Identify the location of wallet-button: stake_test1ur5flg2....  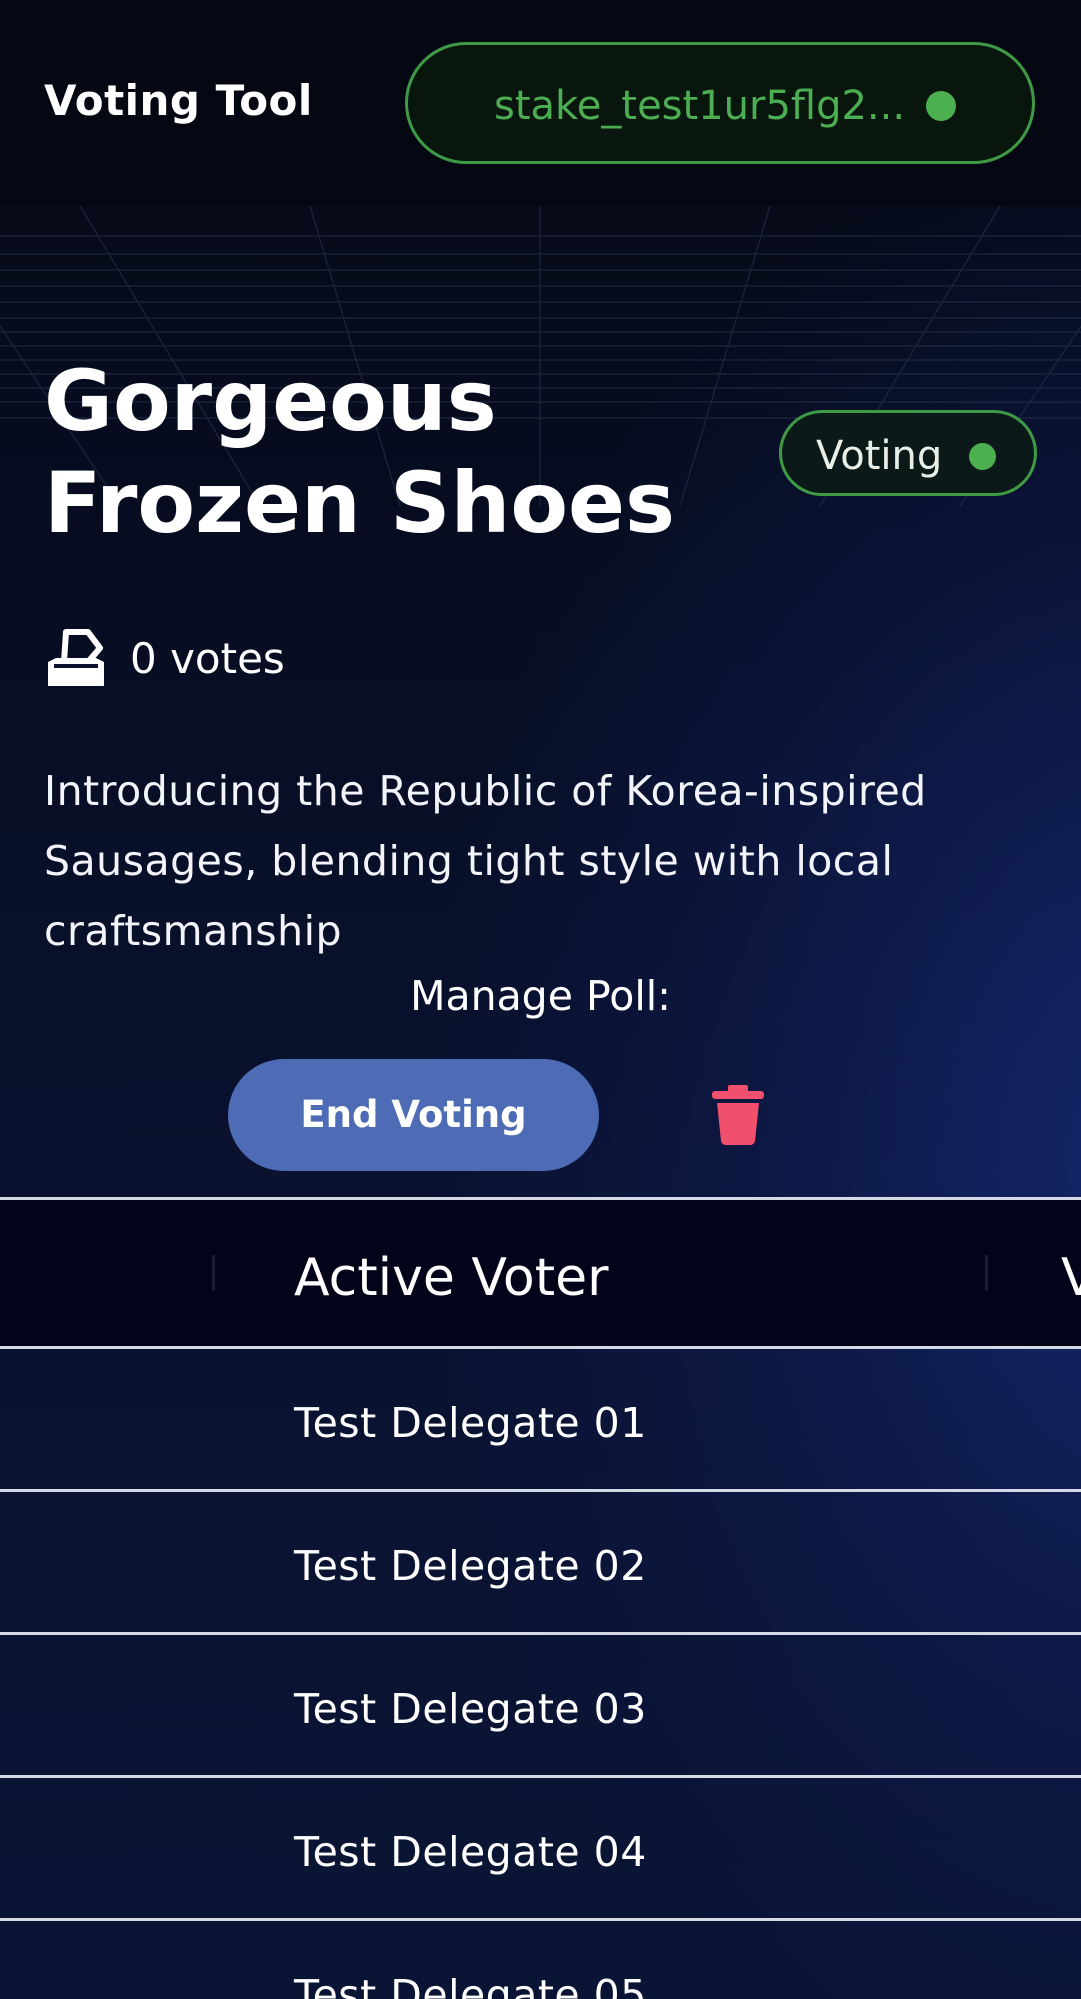
(720, 103).